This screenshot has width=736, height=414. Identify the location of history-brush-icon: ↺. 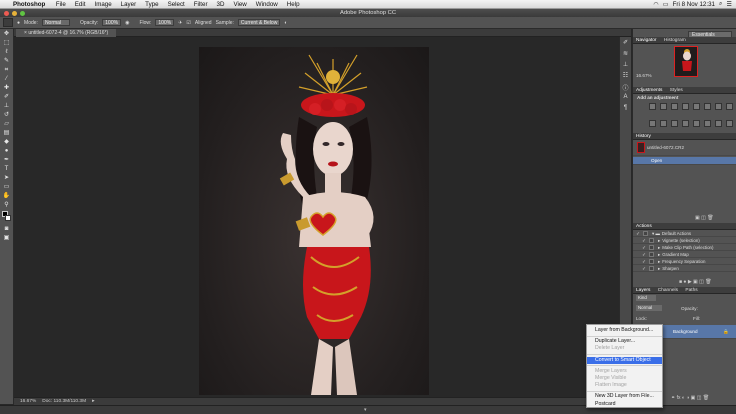
(6, 115).